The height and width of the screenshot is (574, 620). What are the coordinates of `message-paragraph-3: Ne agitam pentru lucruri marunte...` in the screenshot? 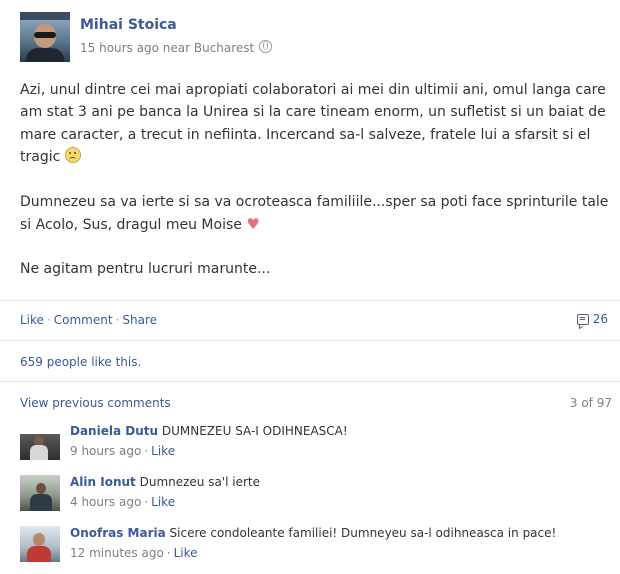 It's located at (316, 269).